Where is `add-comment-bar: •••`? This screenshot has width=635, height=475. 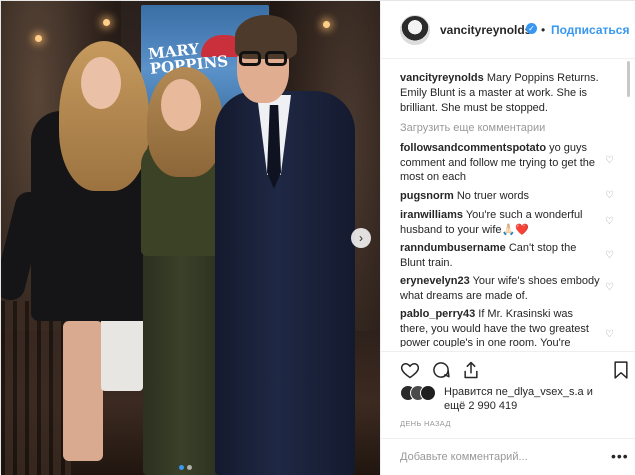 add-comment-bar: ••• is located at coordinates (508, 456).